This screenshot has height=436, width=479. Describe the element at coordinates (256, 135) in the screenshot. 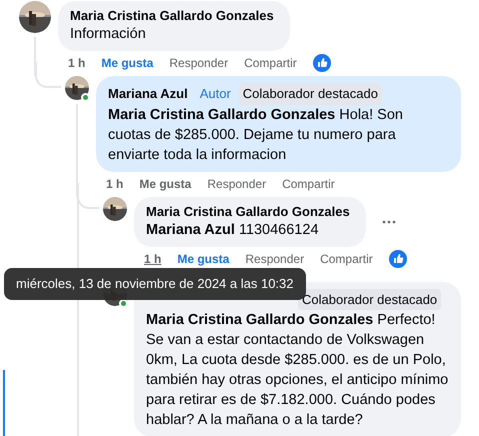

I see `comment-text: Maria Cristina Gallardo Gonzales Hola! Son cuotas de $285.000. Dejame tu numero para enviarte toda la informacion` at that location.